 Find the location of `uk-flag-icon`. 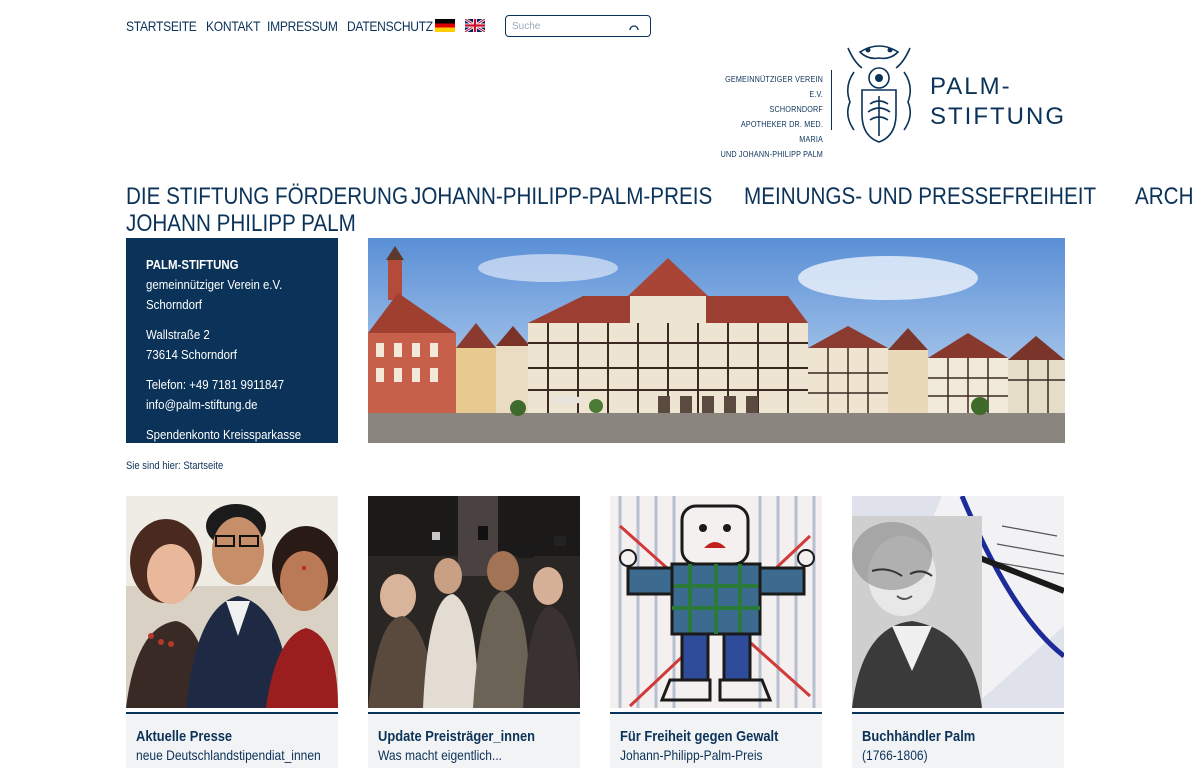

uk-flag-icon is located at coordinates (475, 25).